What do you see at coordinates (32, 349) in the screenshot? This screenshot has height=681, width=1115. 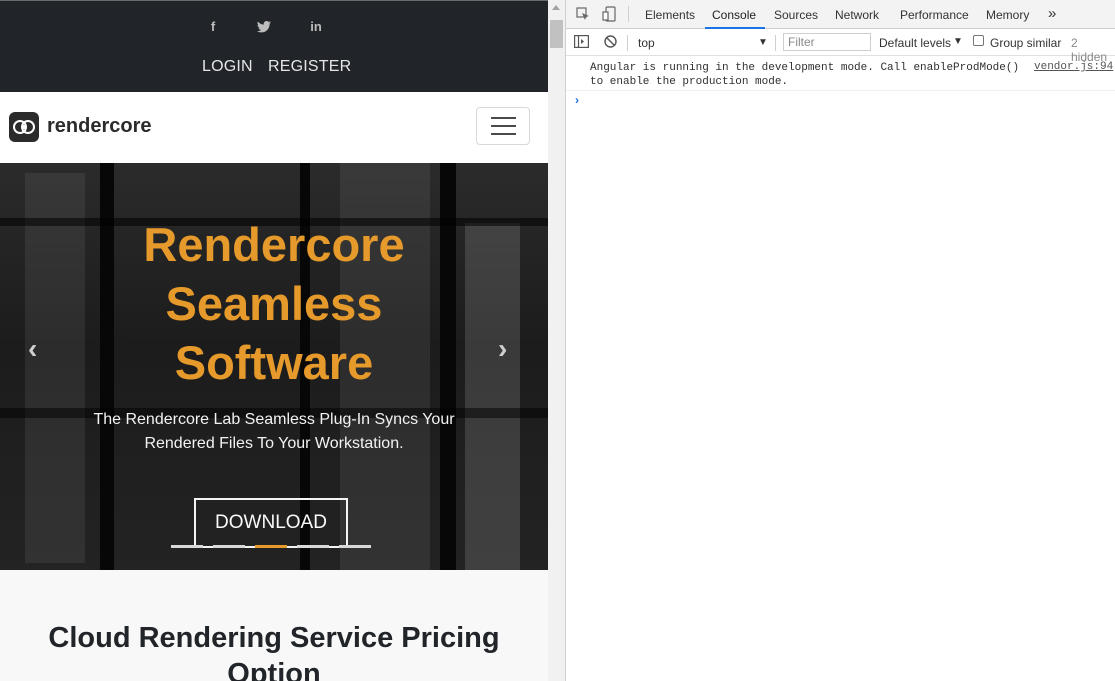 I see `carousel-prev-icon: ‹` at bounding box center [32, 349].